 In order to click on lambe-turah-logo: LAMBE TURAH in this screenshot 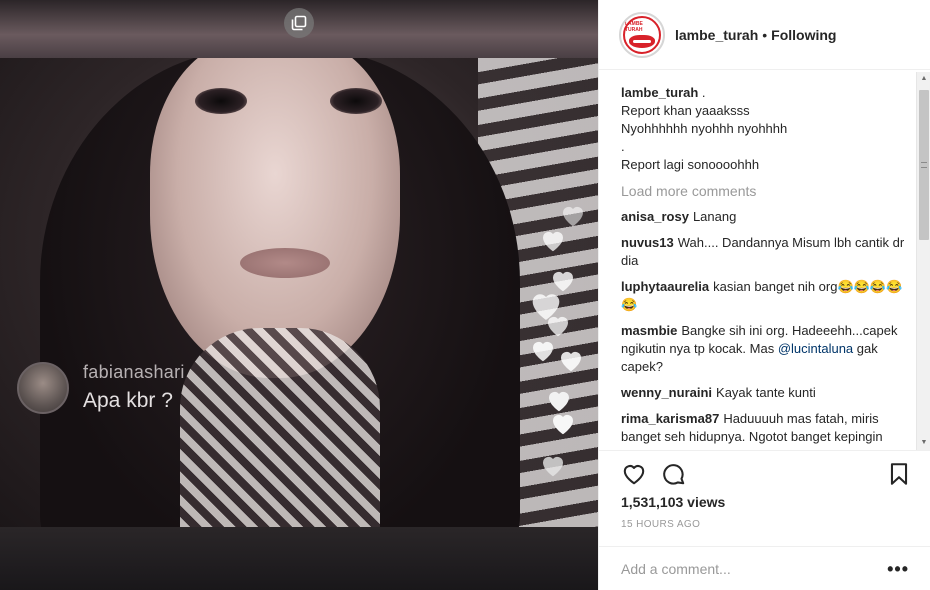, I will do `click(642, 34)`.